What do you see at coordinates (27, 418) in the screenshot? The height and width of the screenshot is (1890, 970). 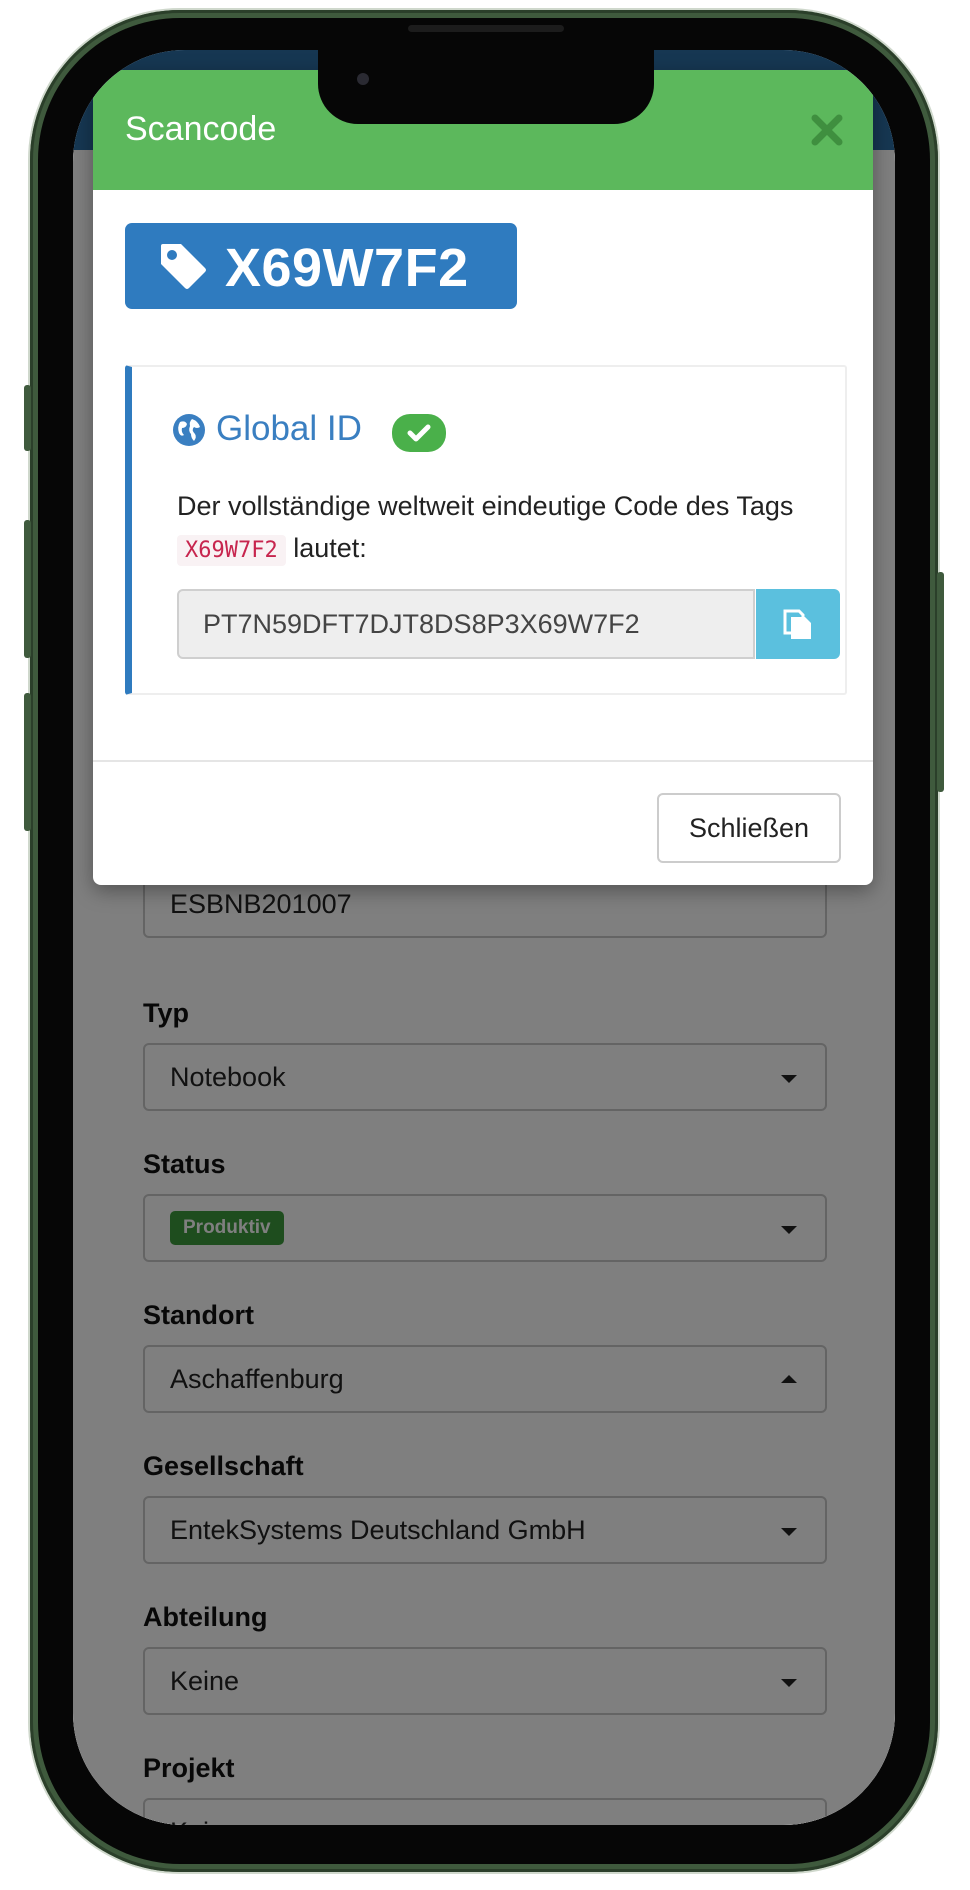 I see `phone-side-button-silent` at bounding box center [27, 418].